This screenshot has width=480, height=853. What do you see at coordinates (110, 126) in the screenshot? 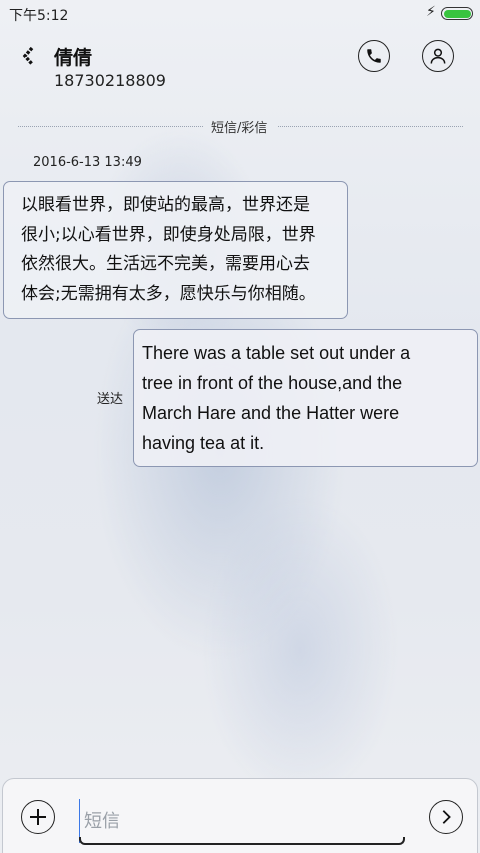
I see `divider-line-left` at bounding box center [110, 126].